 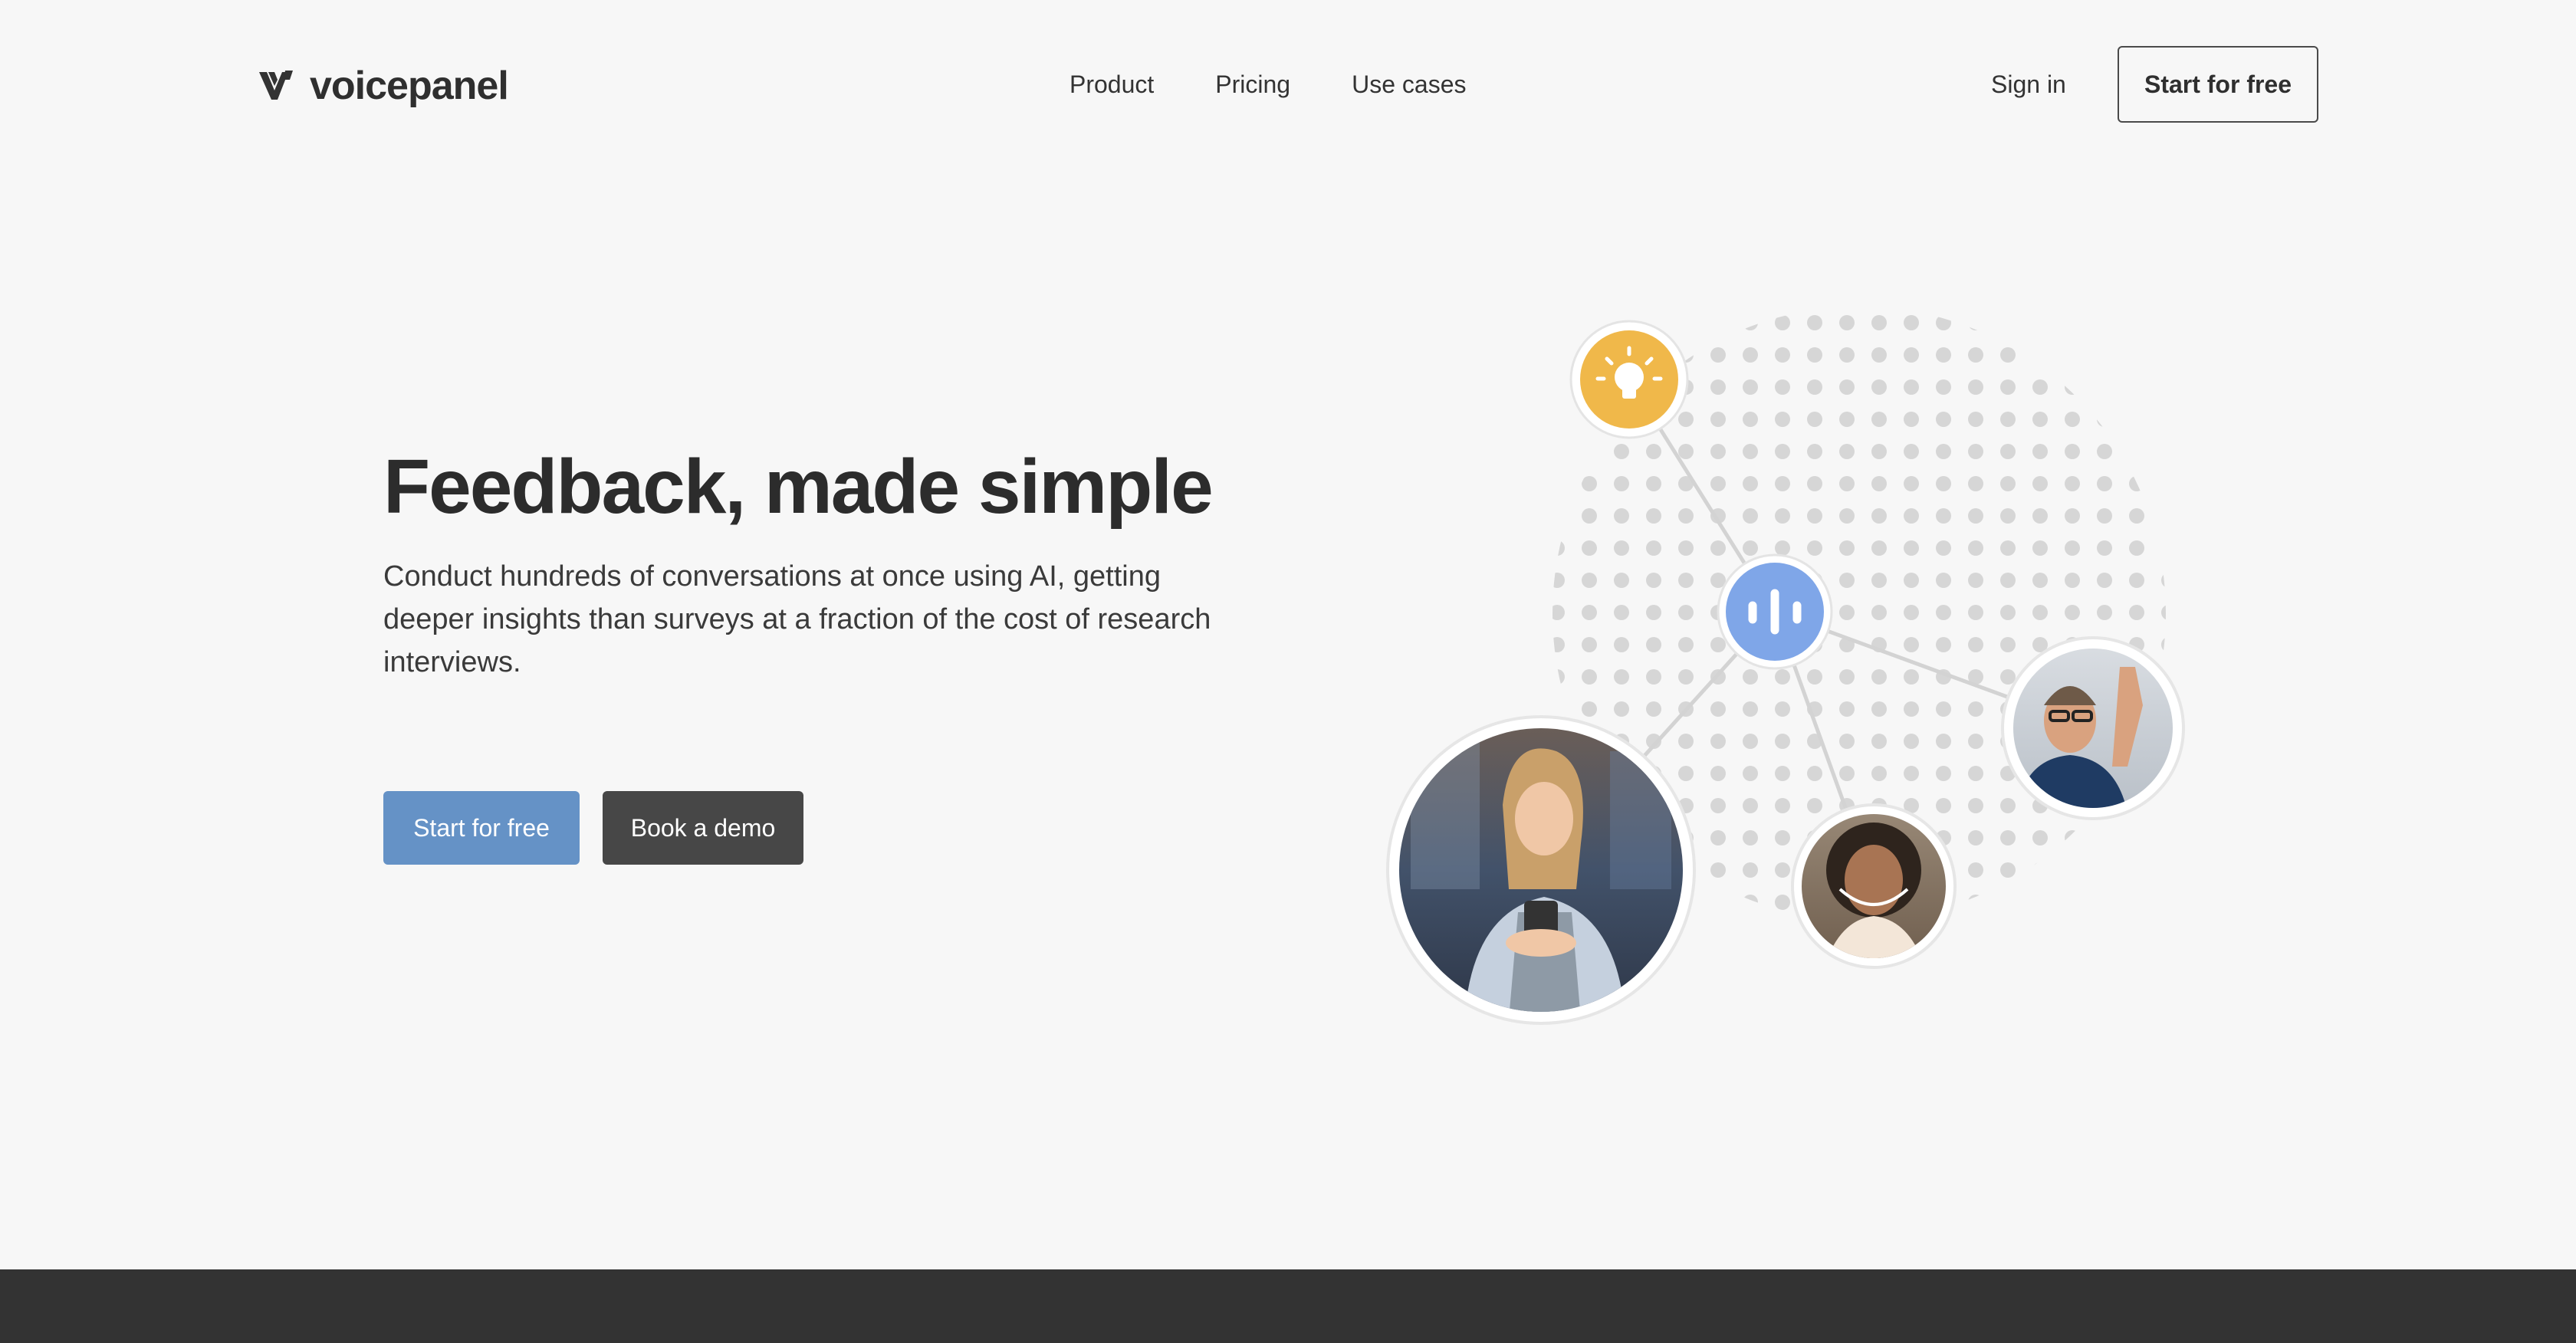 I want to click on smiling-woman-avatar, so click(x=1874, y=886).